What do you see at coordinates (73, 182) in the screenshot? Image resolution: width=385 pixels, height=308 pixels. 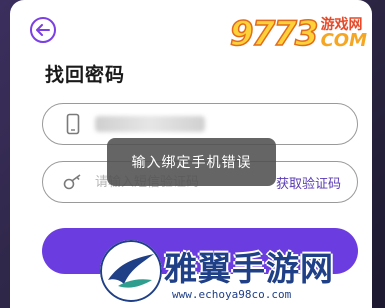 I see `key-icon` at bounding box center [73, 182].